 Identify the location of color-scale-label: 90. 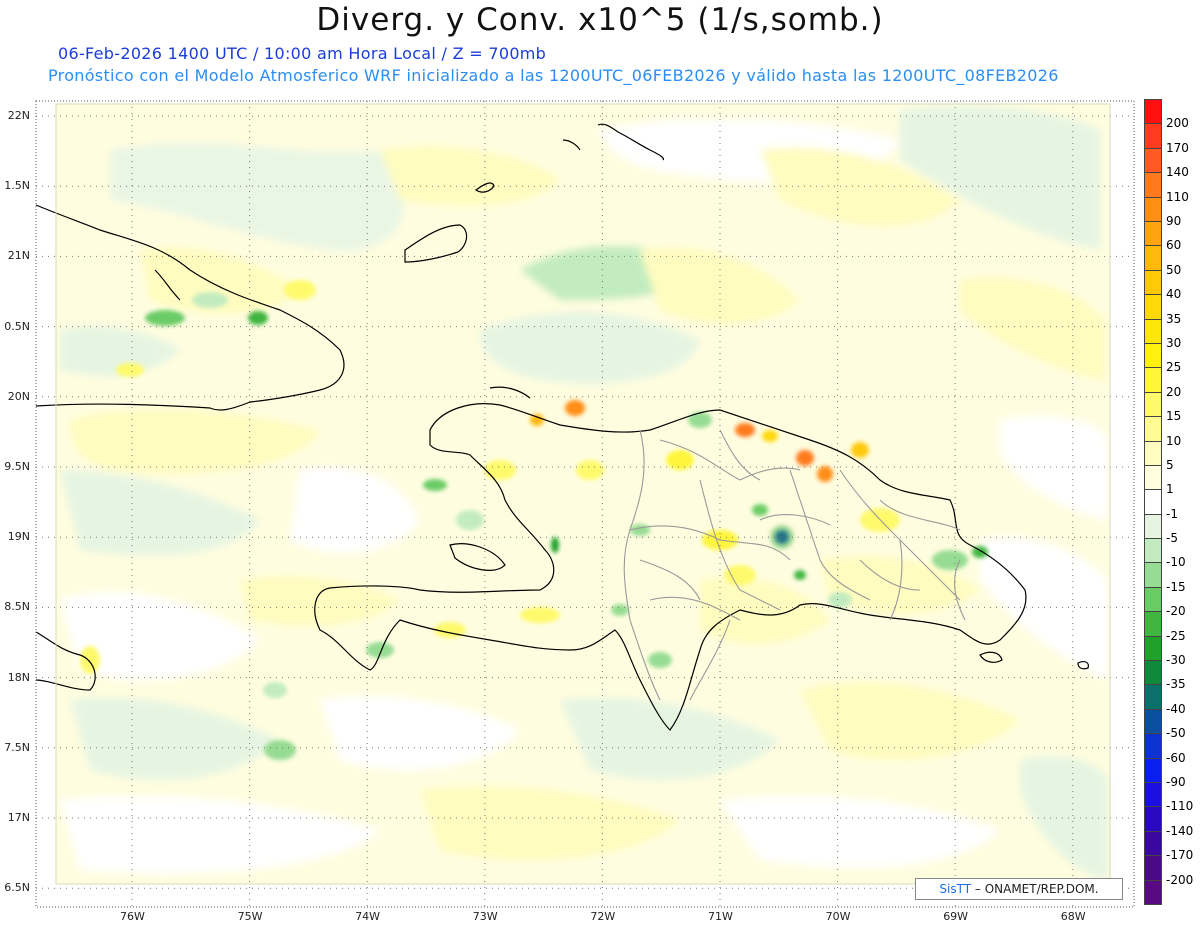
(1174, 220).